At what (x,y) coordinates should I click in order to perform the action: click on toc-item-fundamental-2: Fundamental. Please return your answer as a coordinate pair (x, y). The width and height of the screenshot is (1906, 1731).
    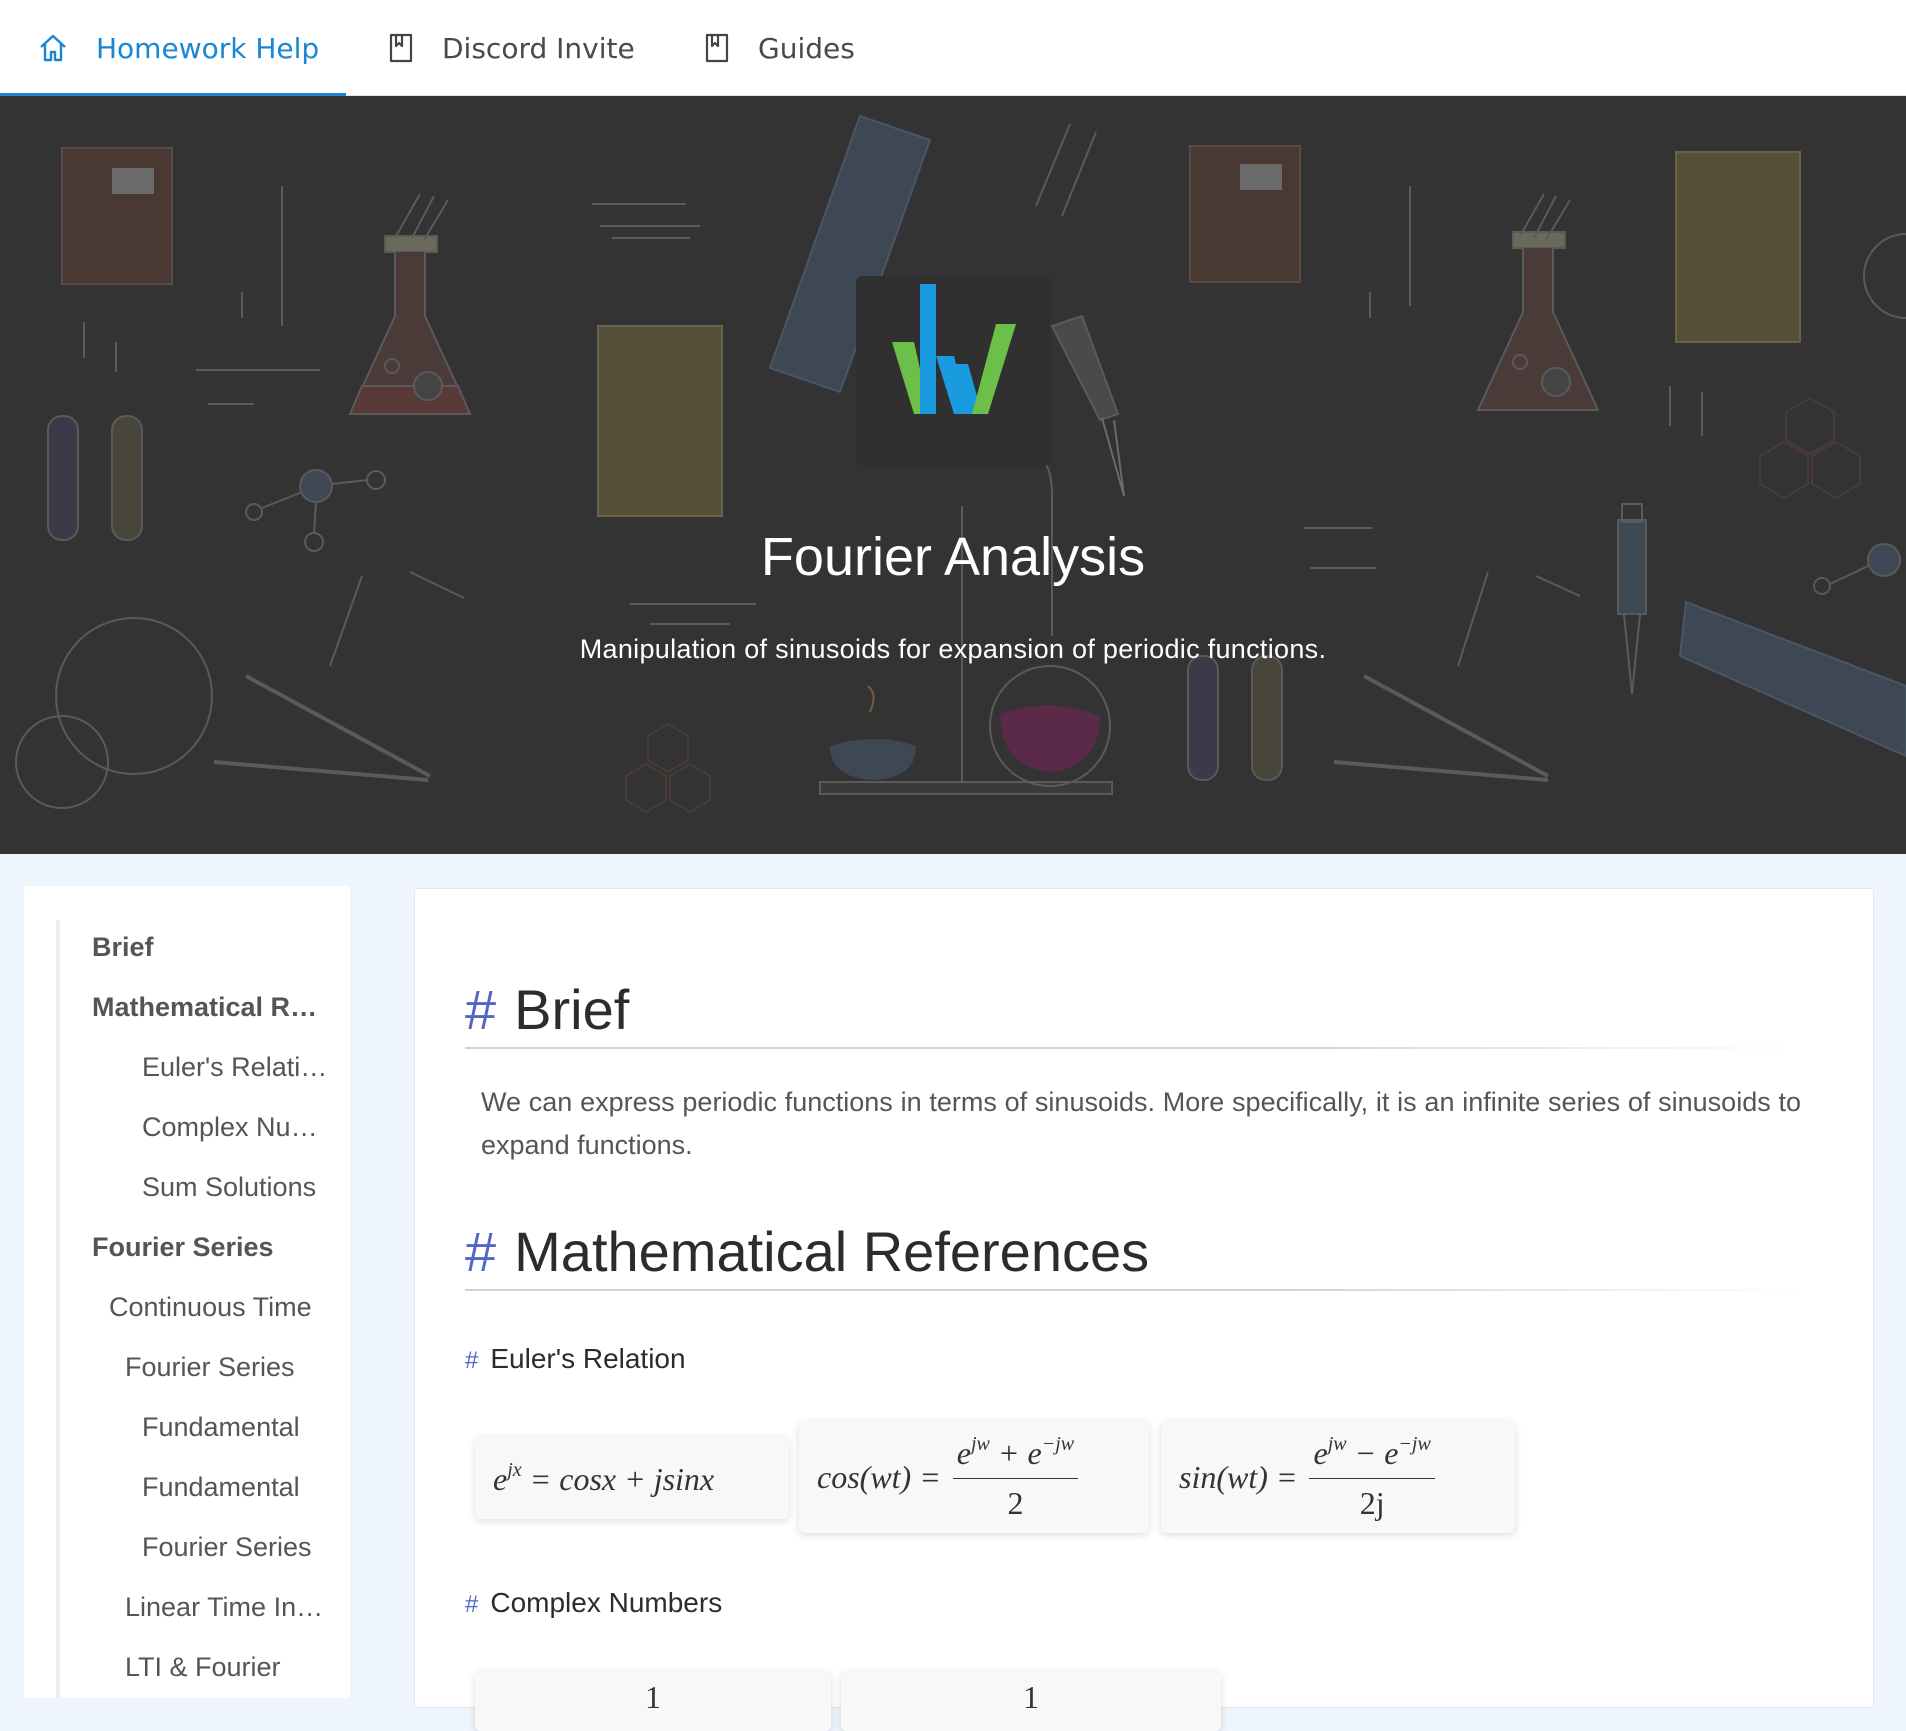
    Looking at the image, I should click on (235, 1487).